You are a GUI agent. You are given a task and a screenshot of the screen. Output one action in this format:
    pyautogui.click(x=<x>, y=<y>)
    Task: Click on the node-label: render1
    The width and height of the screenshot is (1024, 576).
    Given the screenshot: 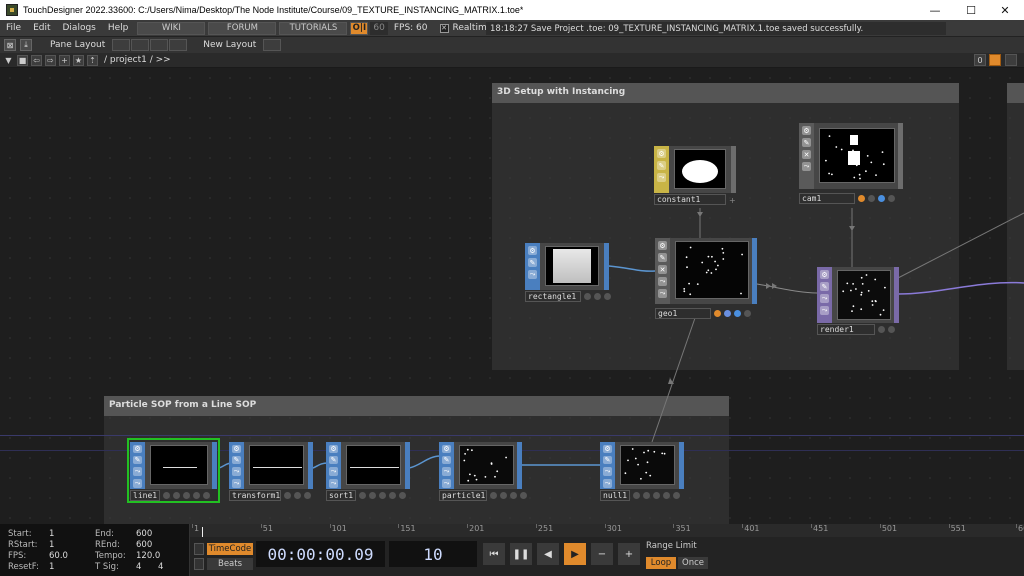 What is the action you would take?
    pyautogui.click(x=846, y=329)
    